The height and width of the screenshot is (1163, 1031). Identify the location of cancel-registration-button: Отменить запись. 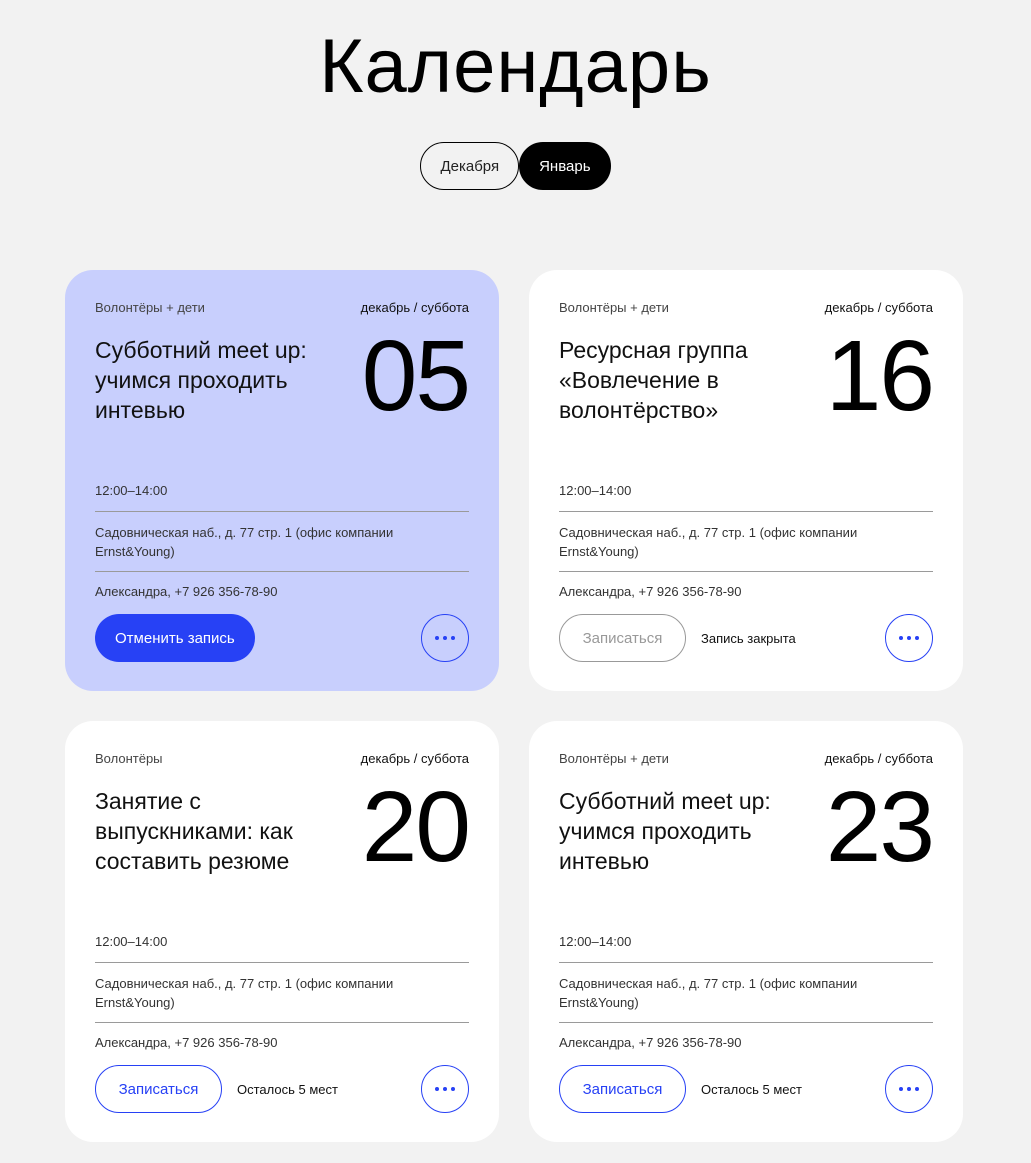
(175, 638).